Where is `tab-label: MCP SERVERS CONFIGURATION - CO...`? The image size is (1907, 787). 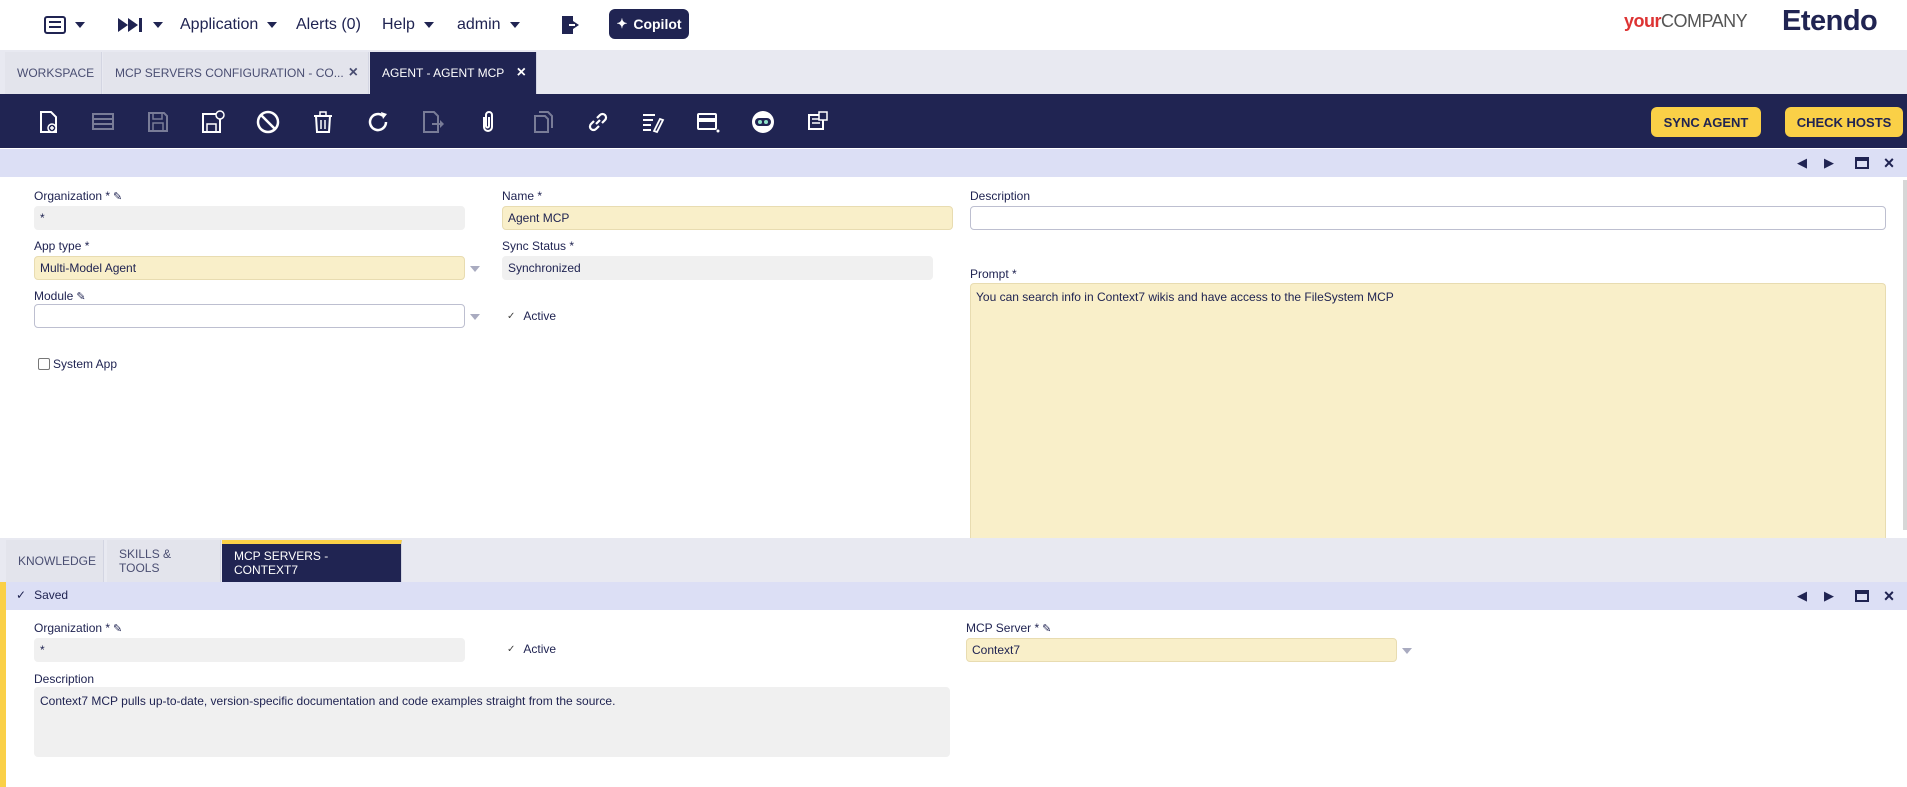
tab-label: MCP SERVERS CONFIGURATION - CO... is located at coordinates (229, 73).